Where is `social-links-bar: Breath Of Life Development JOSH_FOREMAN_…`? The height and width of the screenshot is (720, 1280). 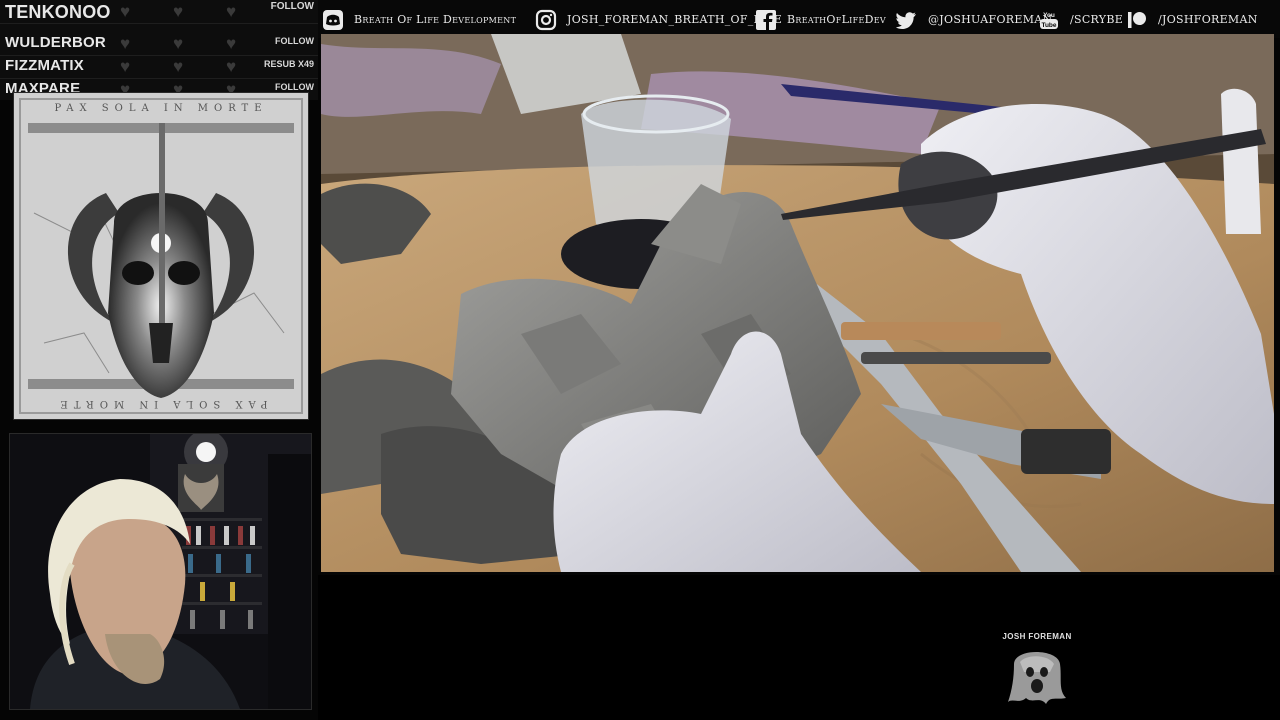 social-links-bar: Breath Of Life Development JOSH_FOREMAN_… is located at coordinates (799, 19).